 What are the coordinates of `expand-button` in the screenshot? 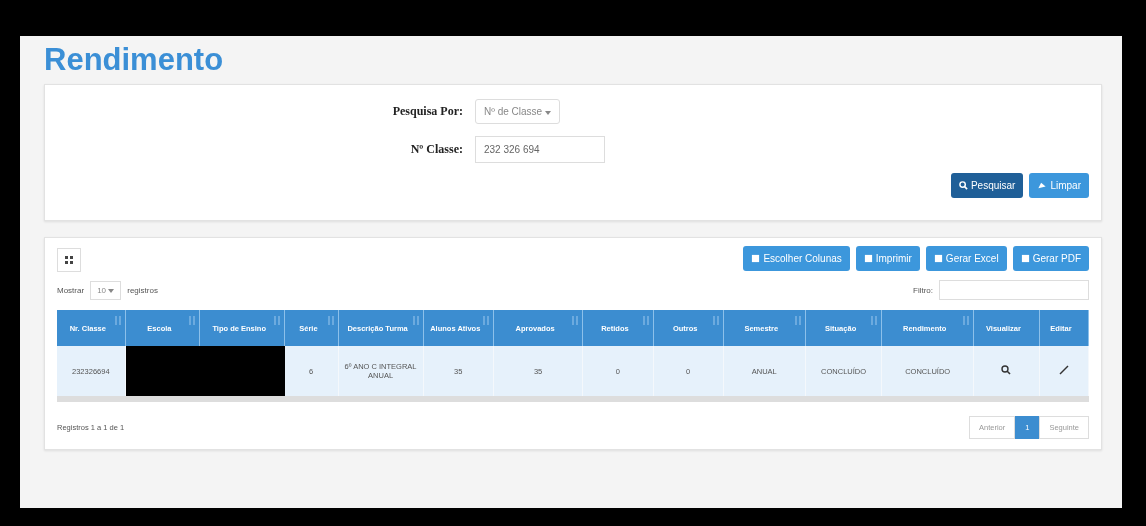 It's located at (69, 260).